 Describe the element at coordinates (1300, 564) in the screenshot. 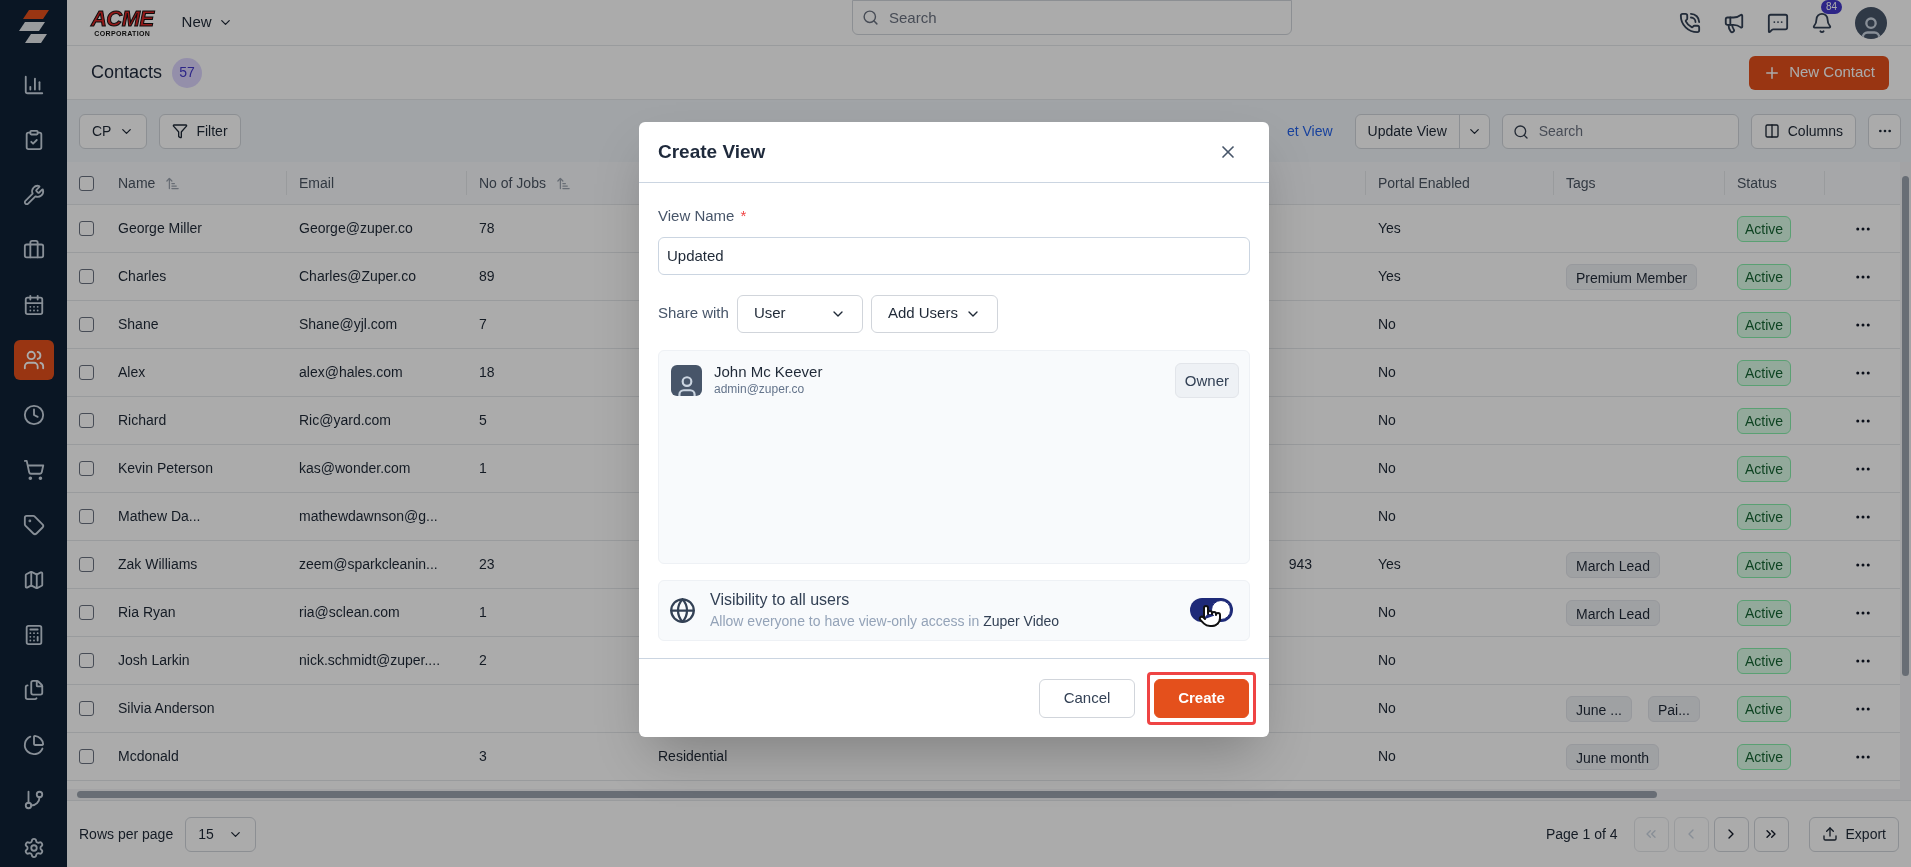

I see `table-cell-text: 943` at that location.